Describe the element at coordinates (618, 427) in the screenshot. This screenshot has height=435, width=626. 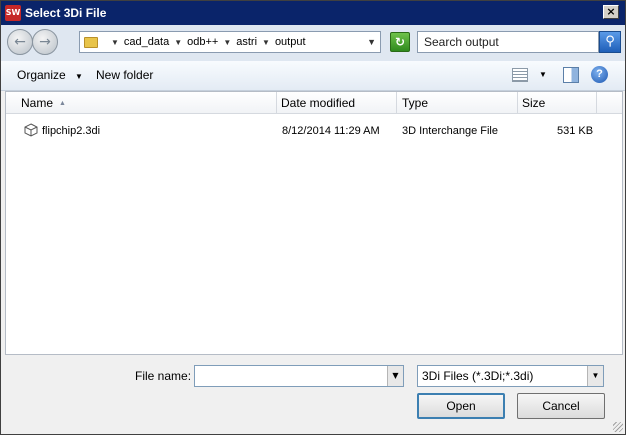
I see `resize-grip-icon` at that location.